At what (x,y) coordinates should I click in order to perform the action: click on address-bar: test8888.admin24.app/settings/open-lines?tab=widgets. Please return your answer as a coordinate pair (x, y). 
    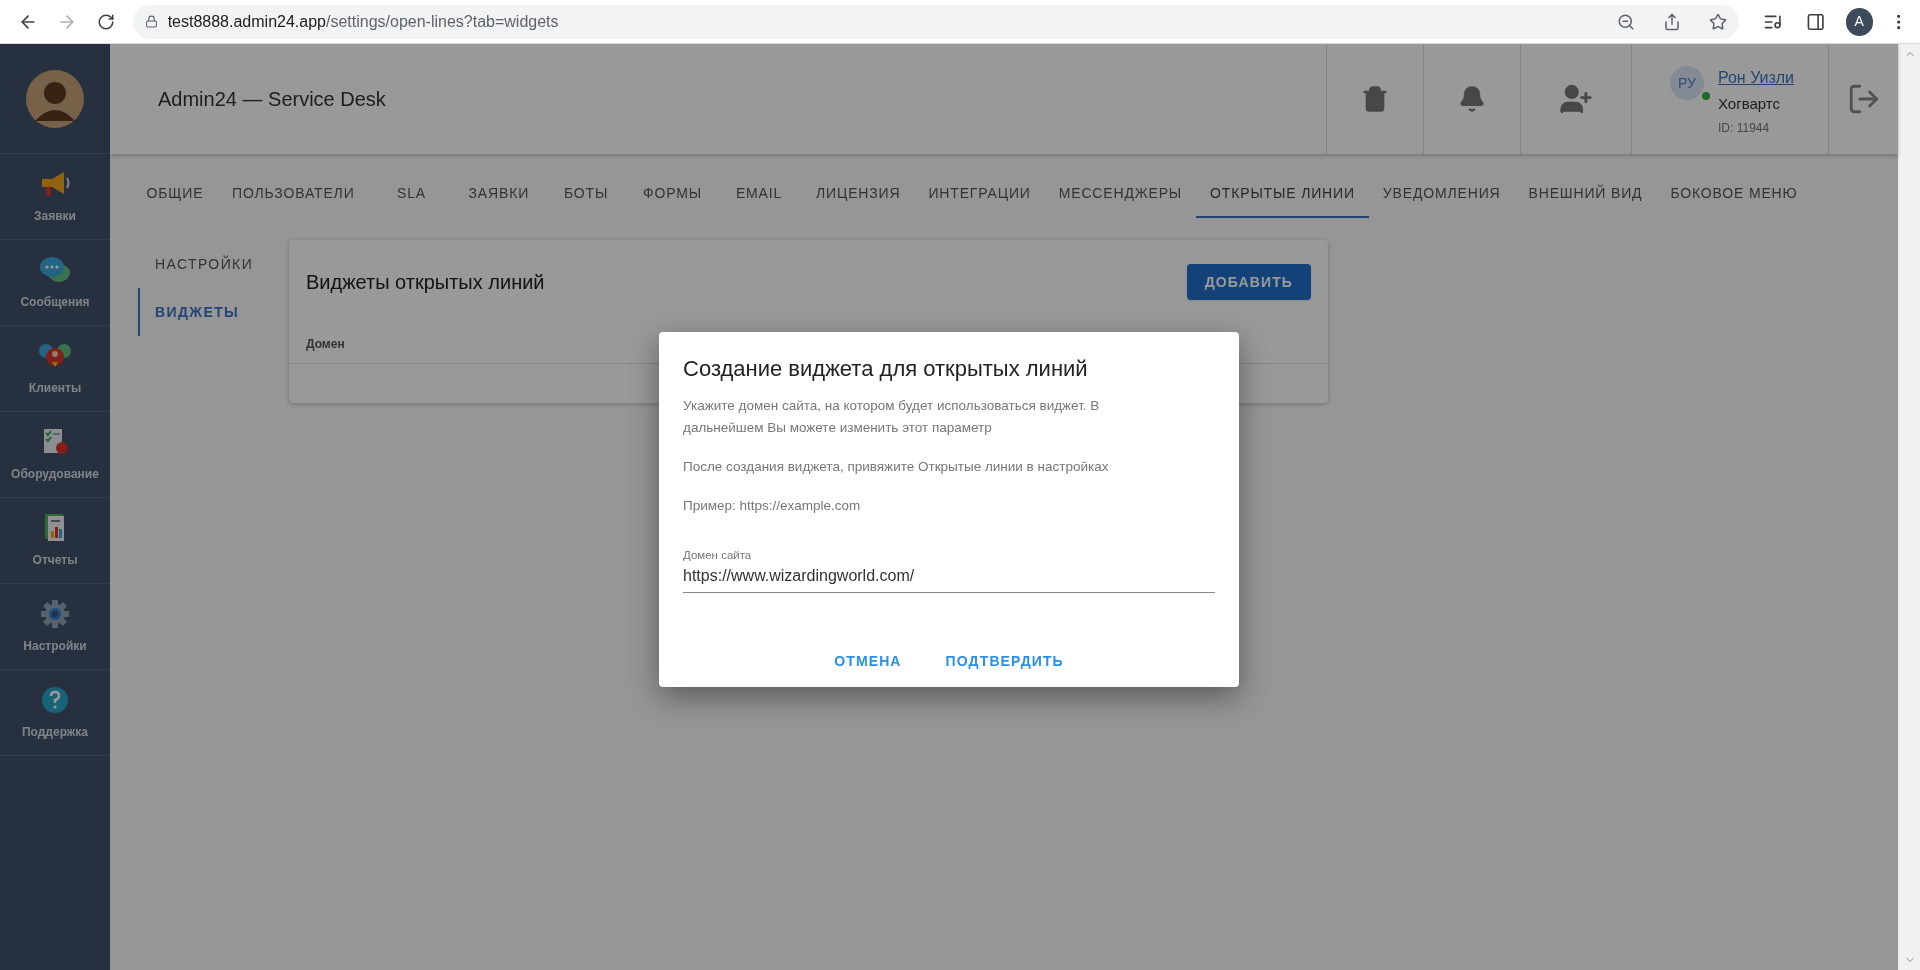
    Looking at the image, I should click on (935, 21).